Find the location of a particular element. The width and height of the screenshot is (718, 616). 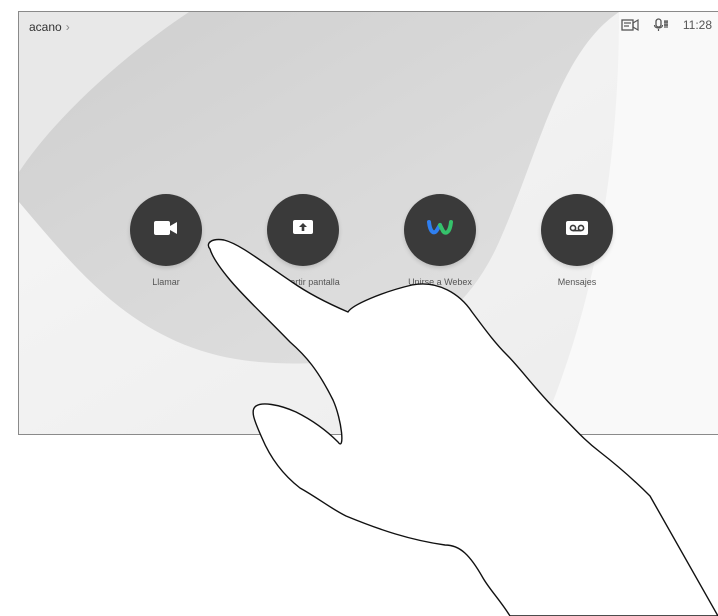

messages-label: Mensajes is located at coordinates (577, 282).